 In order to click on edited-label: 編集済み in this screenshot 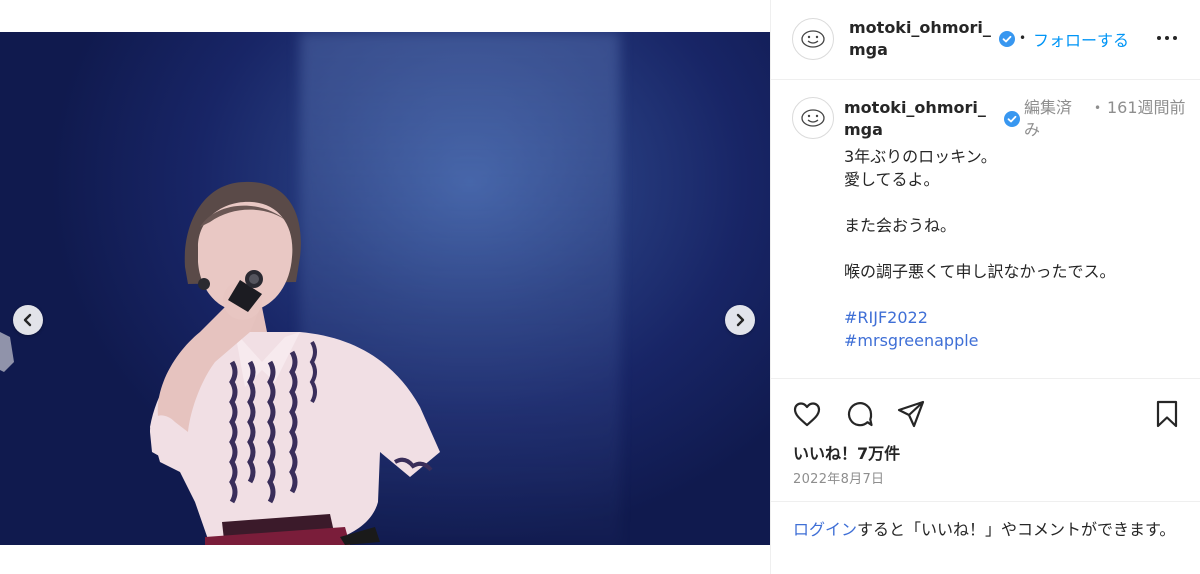, I will do `click(1048, 118)`.